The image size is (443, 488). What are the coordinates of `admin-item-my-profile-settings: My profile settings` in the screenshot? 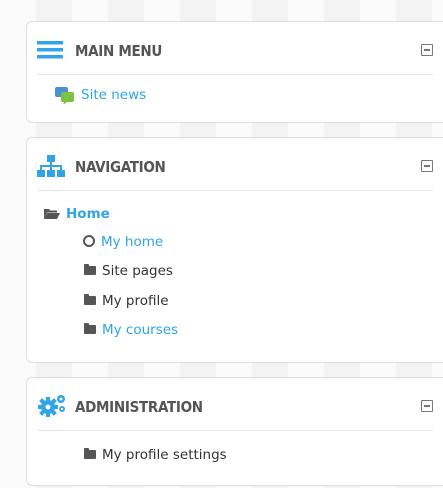 It's located at (155, 455).